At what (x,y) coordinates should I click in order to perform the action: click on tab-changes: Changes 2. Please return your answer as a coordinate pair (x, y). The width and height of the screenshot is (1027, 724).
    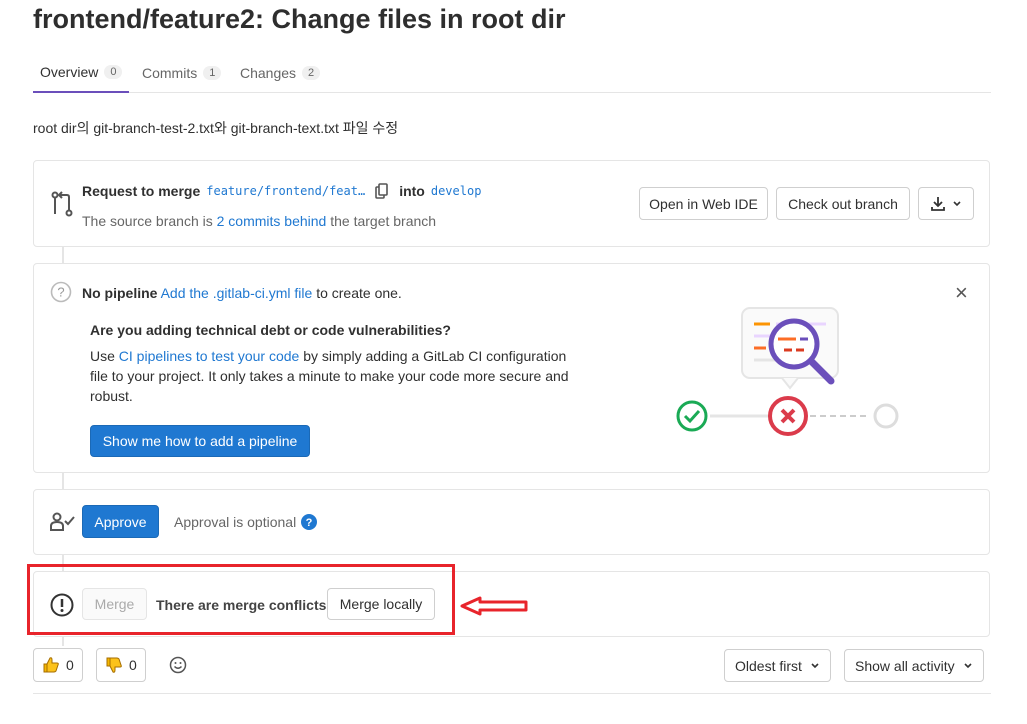
    Looking at the image, I should click on (280, 72).